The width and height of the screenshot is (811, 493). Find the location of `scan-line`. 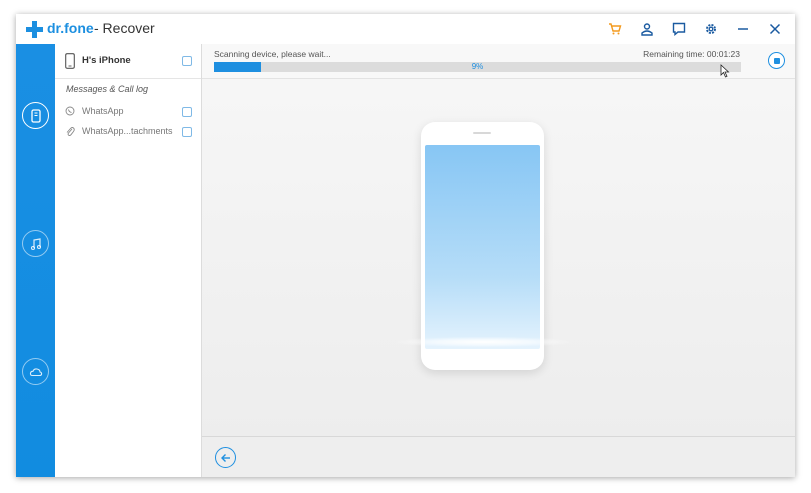

scan-line is located at coordinates (483, 342).